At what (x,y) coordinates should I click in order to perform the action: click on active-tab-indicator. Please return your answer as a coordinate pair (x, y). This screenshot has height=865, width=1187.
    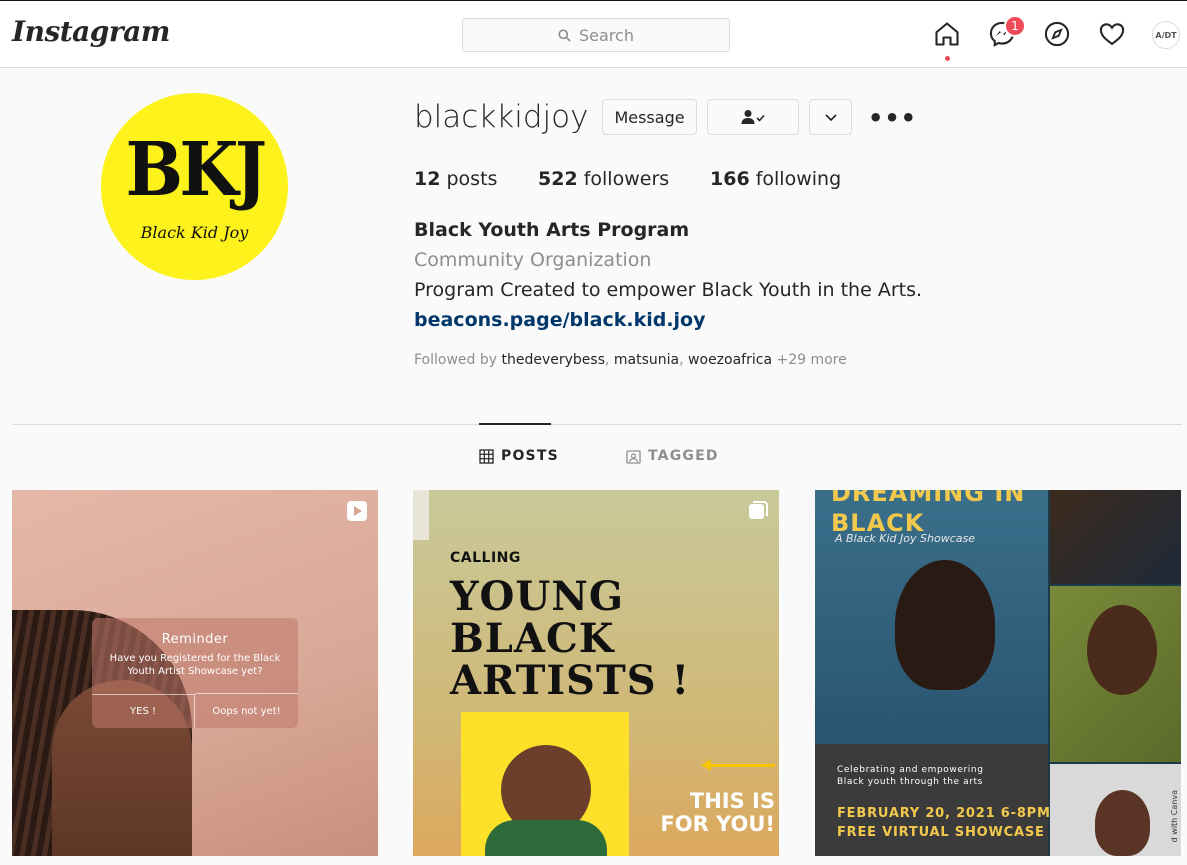
    Looking at the image, I should click on (515, 424).